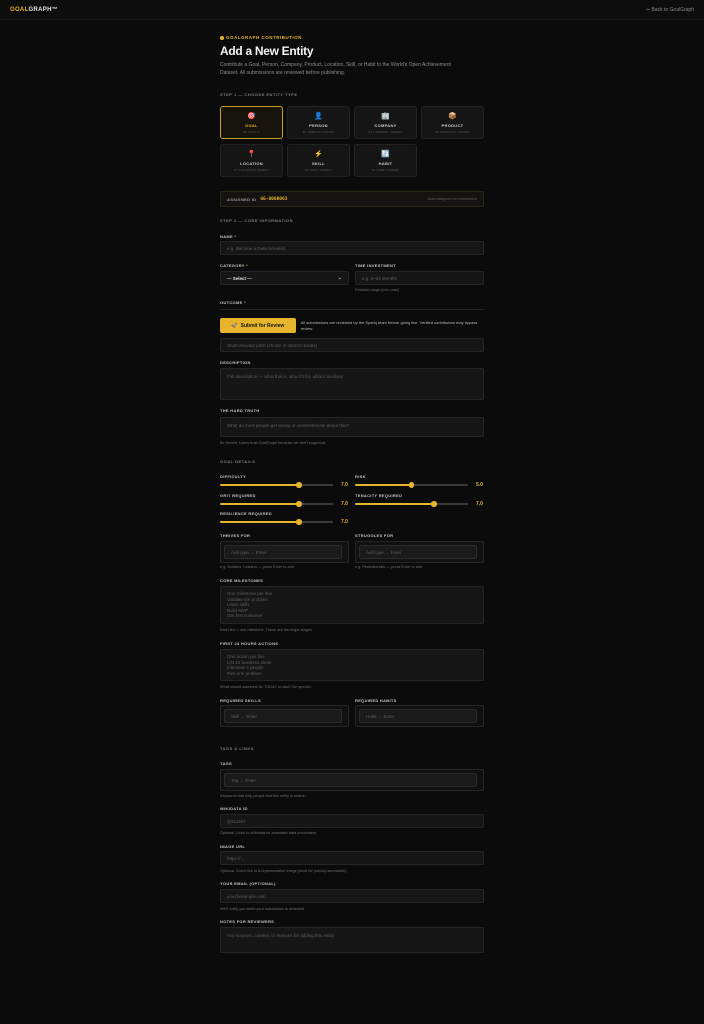  Describe the element at coordinates (419, 278) in the screenshot. I see `time-input: e.g. 6–24 Months` at that location.